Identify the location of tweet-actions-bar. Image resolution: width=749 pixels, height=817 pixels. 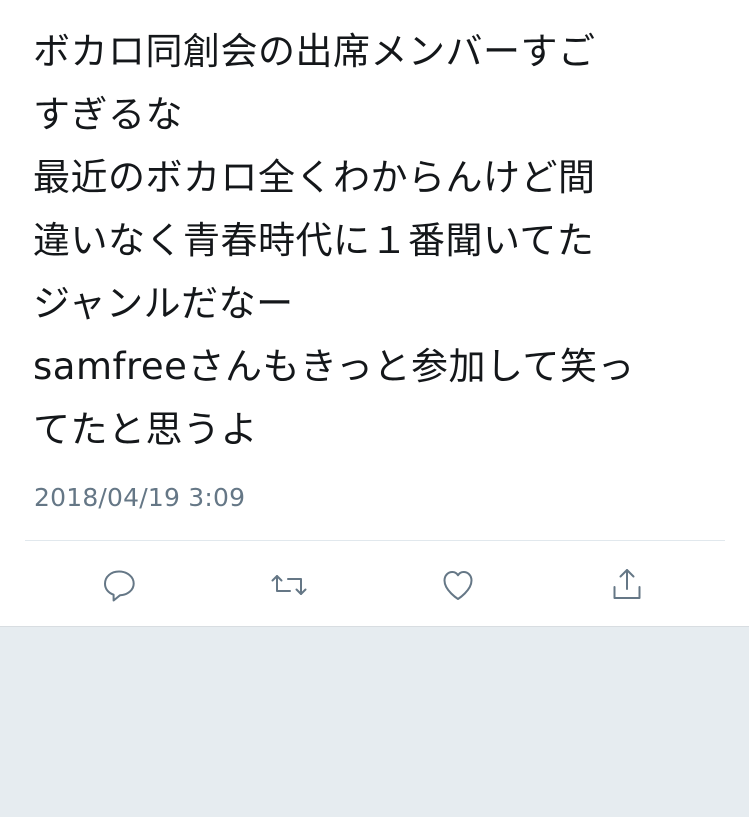
(374, 586).